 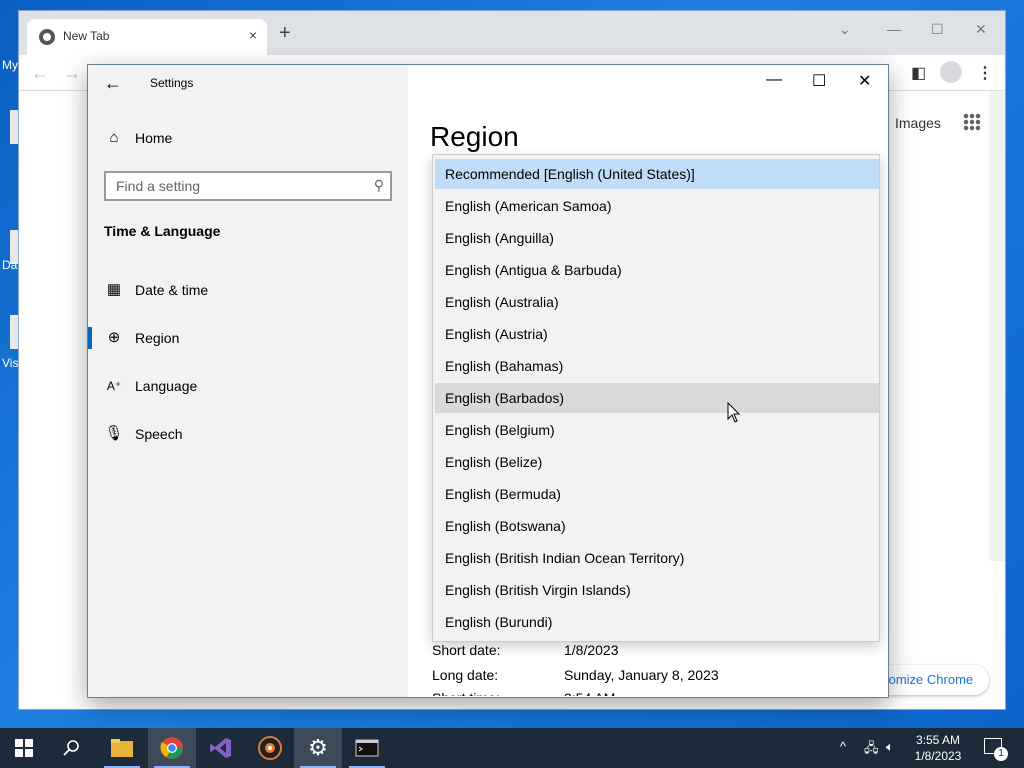 I want to click on clock-time: 3:55 AM, so click(x=938, y=740).